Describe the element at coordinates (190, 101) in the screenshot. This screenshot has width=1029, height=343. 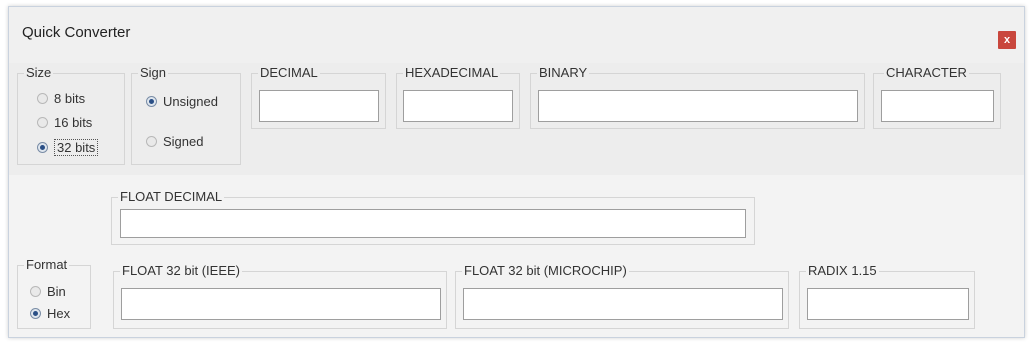
I see `sign-unsigned-label: Unsigned` at that location.